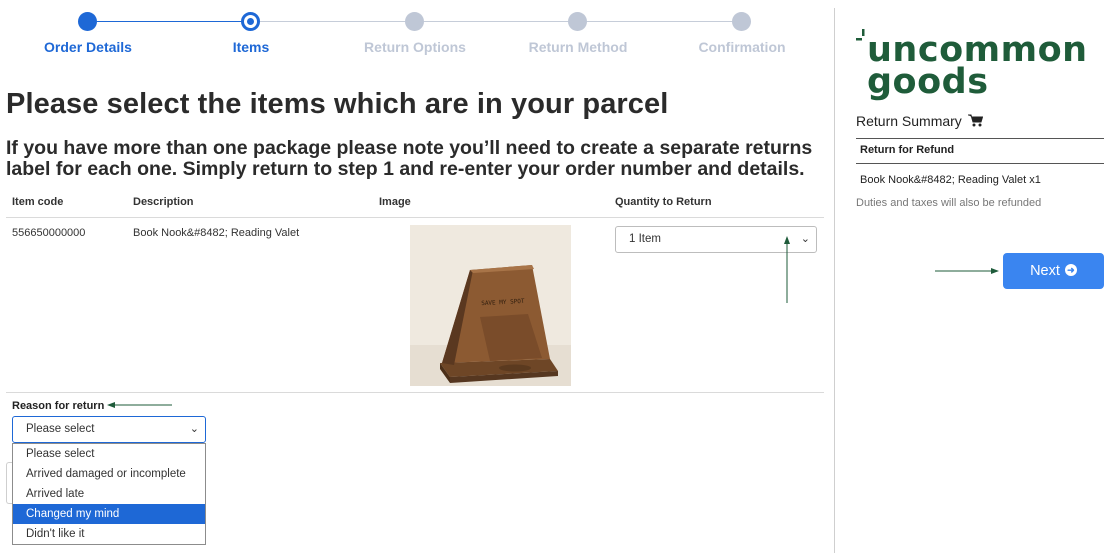  I want to click on return-summary-title: Return Summary, so click(919, 121).